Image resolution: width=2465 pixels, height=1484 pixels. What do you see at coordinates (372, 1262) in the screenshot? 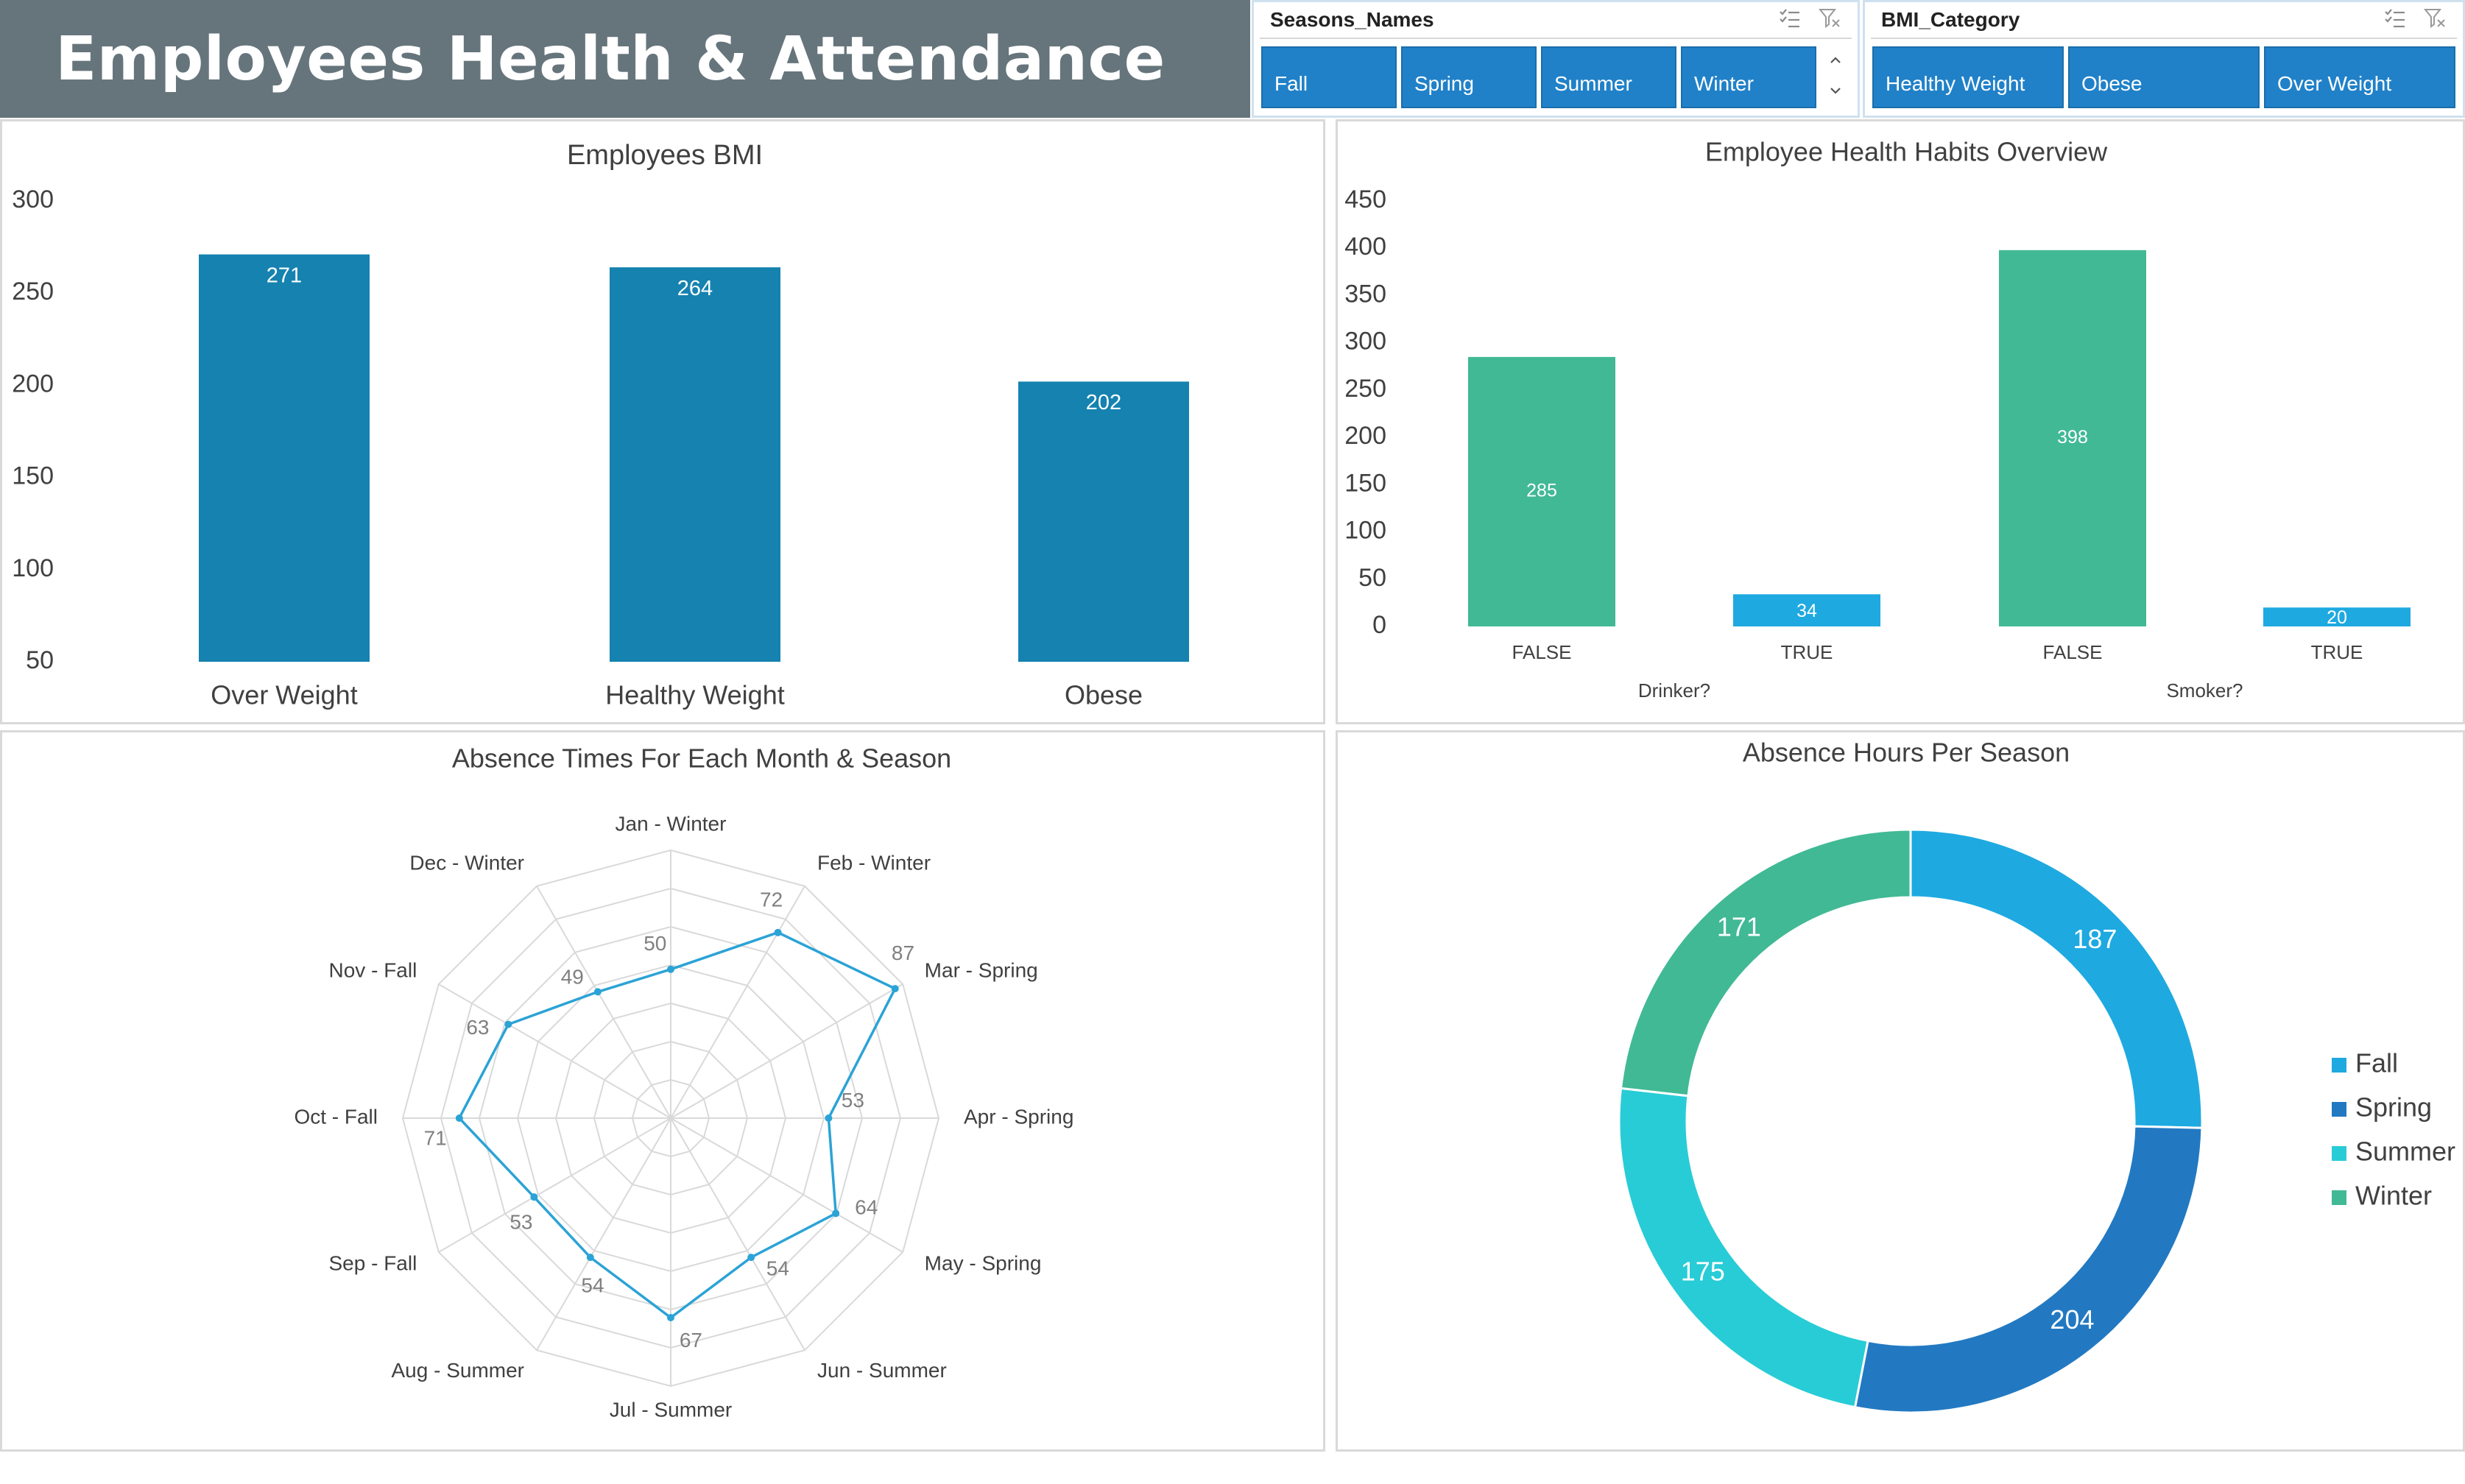
I see `category-label: Sep - Fall` at bounding box center [372, 1262].